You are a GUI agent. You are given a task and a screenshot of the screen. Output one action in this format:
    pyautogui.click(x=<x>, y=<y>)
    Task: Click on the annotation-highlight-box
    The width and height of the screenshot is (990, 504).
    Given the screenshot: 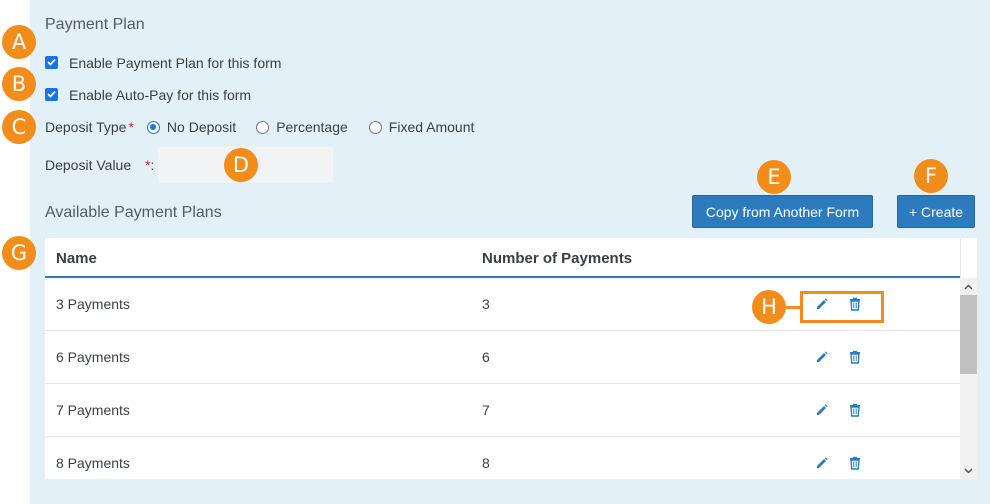 What is the action you would take?
    pyautogui.click(x=842, y=307)
    